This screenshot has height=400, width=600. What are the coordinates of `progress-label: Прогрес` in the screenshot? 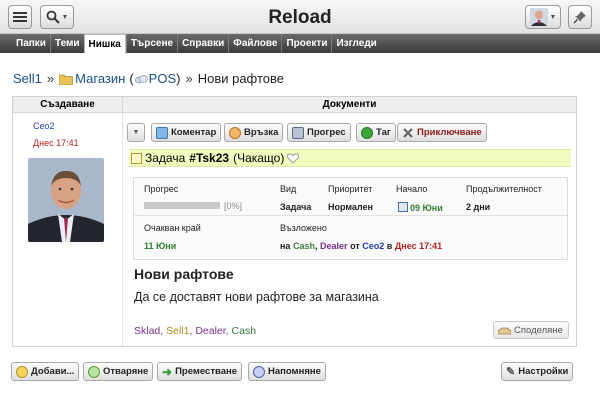 It's located at (161, 189).